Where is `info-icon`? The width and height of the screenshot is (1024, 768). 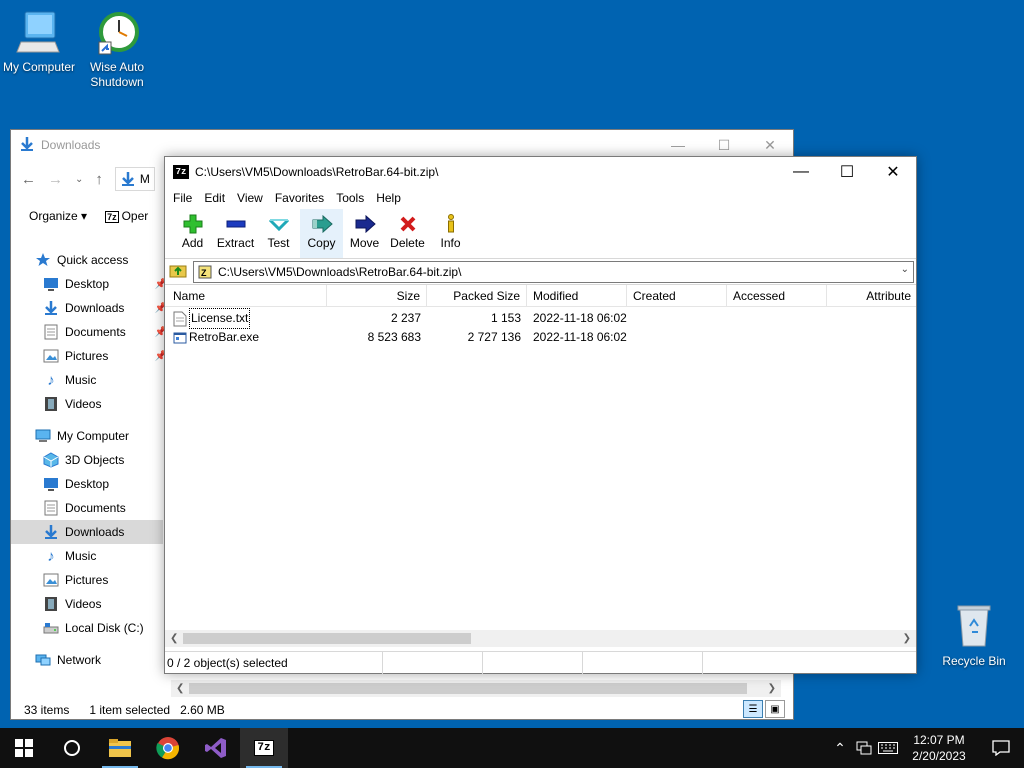
info-icon is located at coordinates (451, 224).